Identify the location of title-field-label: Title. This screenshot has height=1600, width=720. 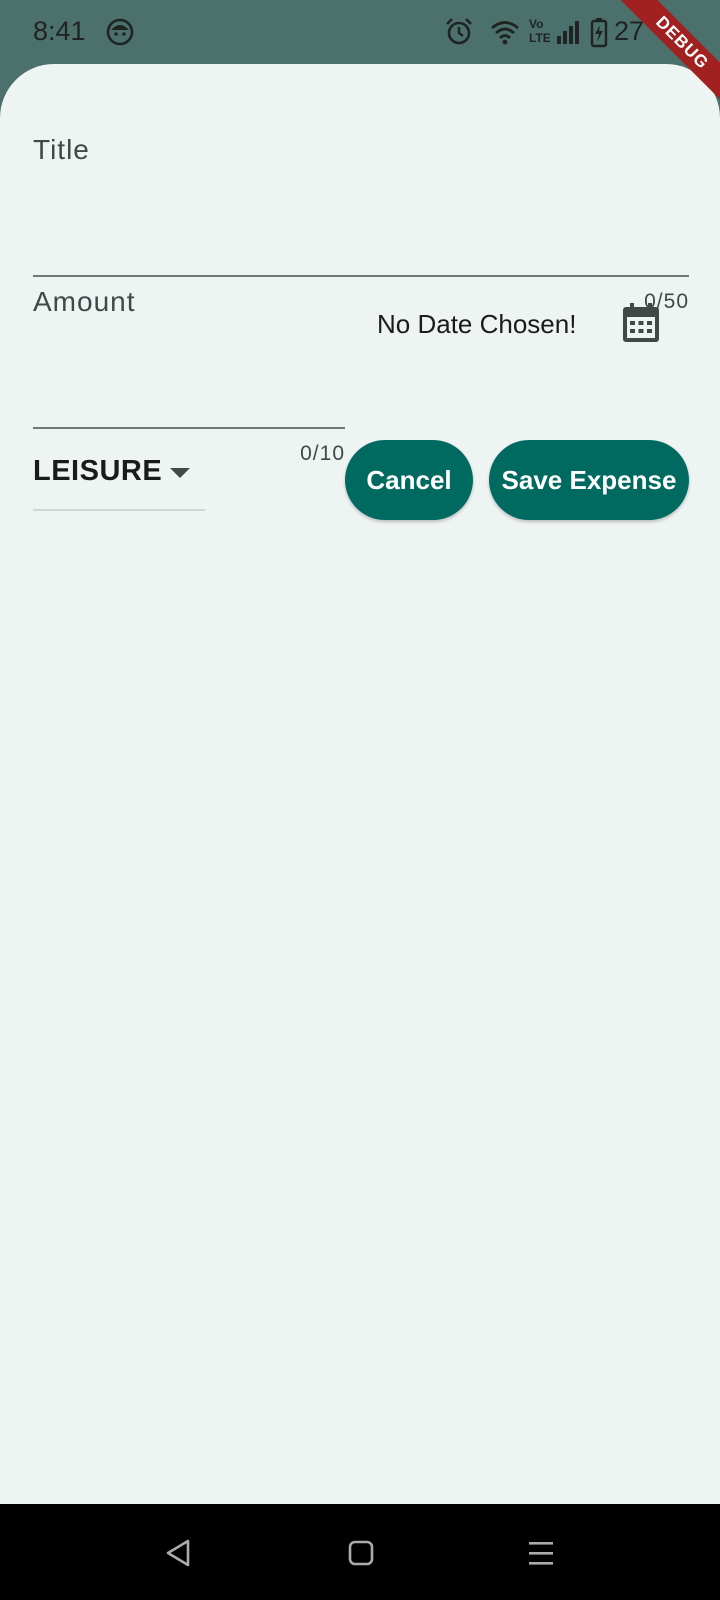
(61, 149).